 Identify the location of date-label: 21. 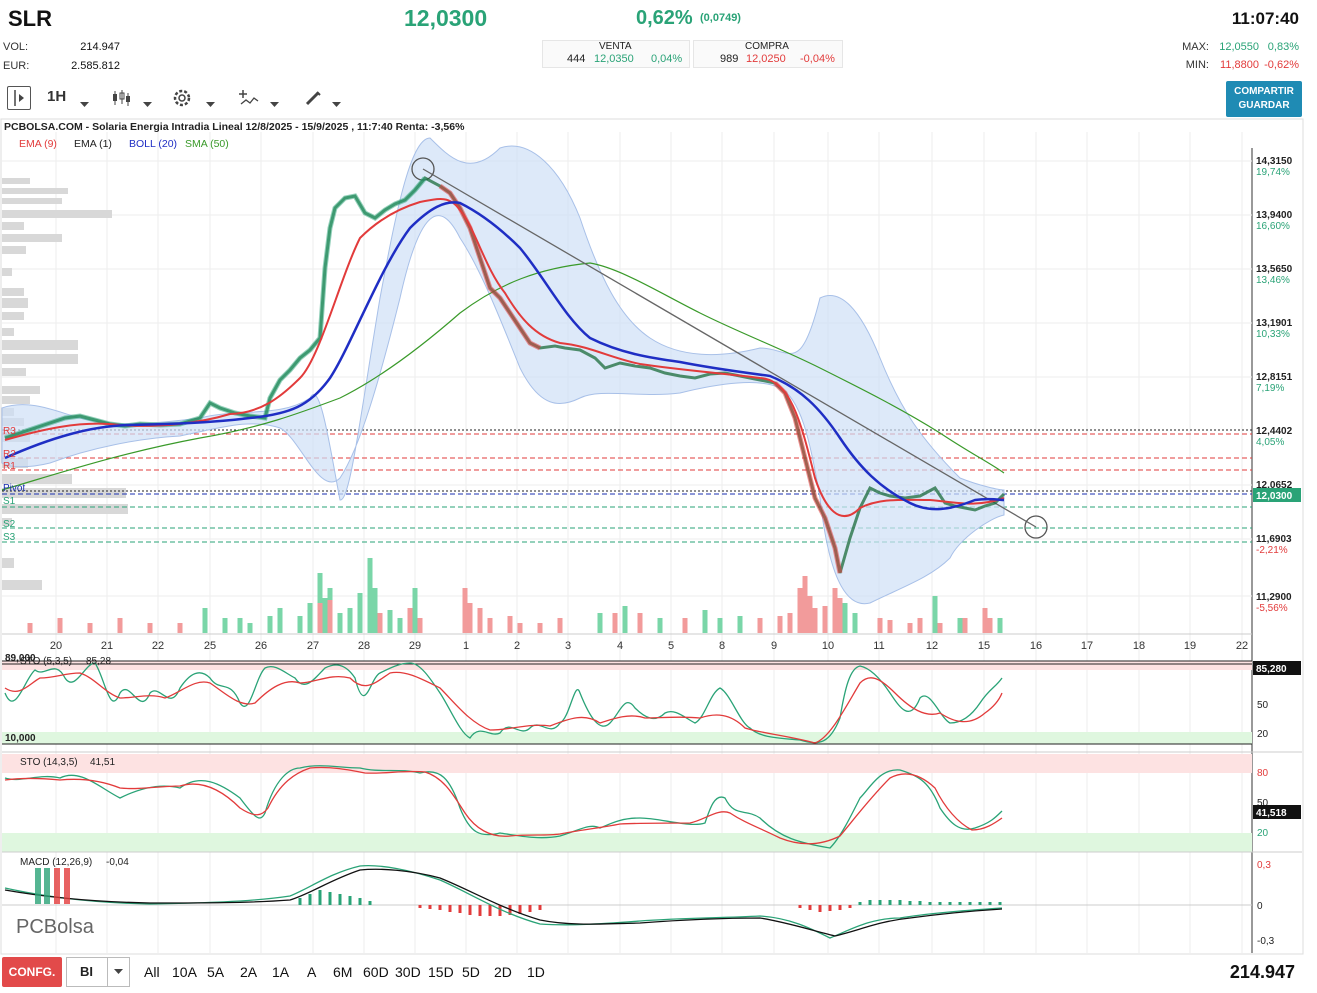
(107, 646).